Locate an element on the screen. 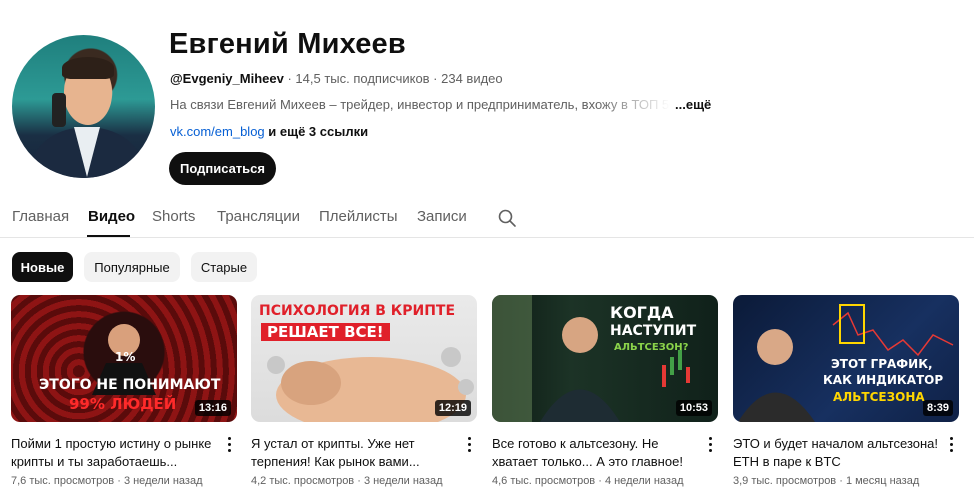  thumbnail-text: АЛЬТСЕЗОН? is located at coordinates (651, 347).